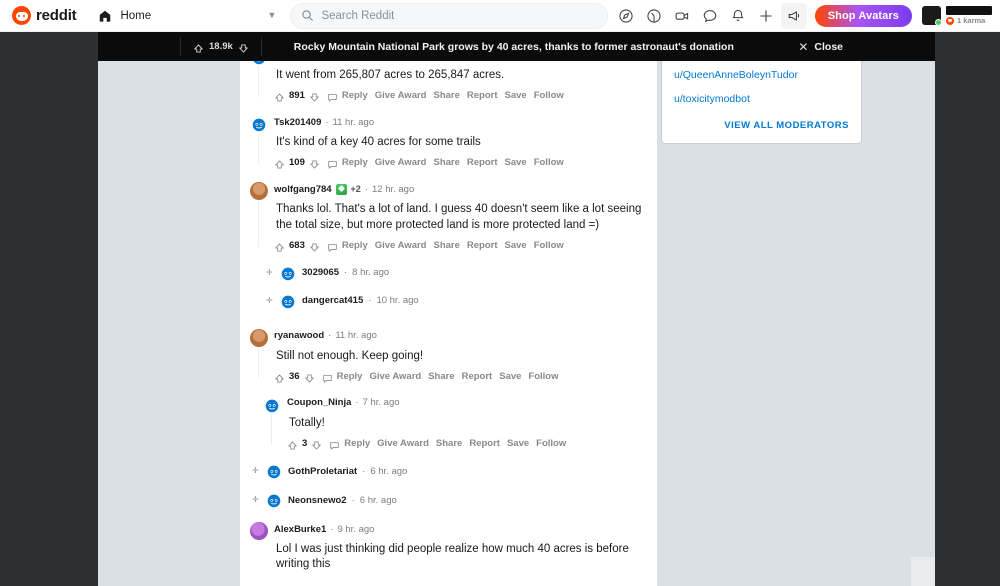 The image size is (1000, 586). Describe the element at coordinates (297, 122) in the screenshot. I see `comment-author: Tsk201409` at that location.